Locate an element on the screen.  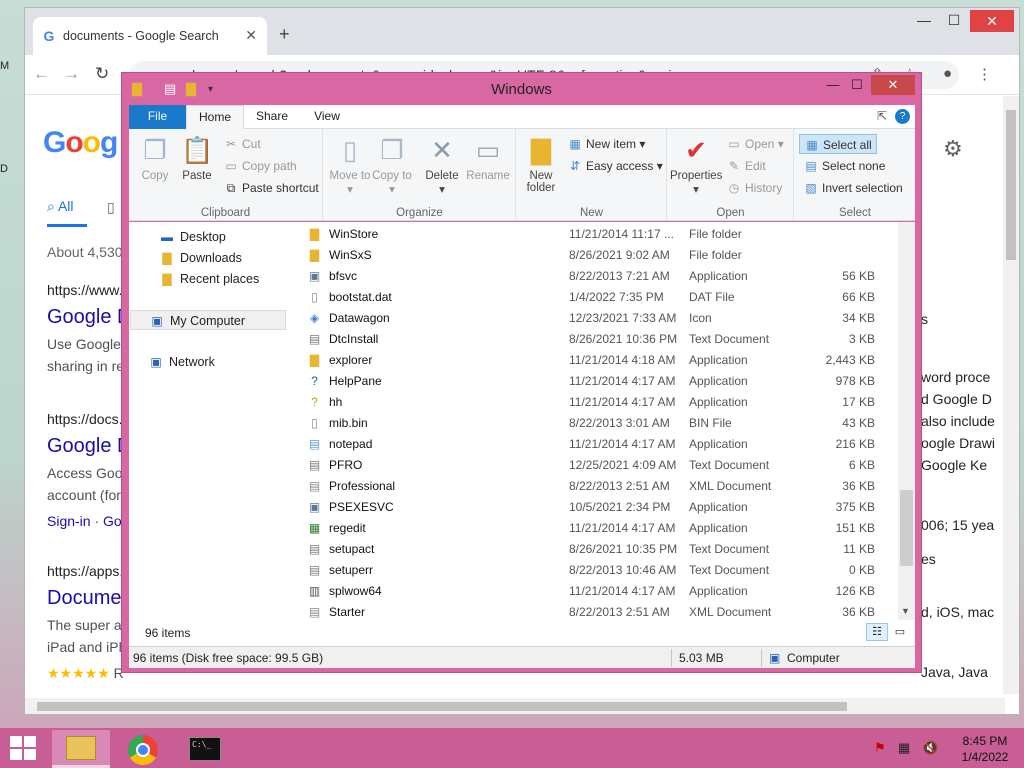
explorer-titlebar: ▇ ▤ ▇ ▾ Windows — ☐ ✕ is located at coordinates (521, 89).